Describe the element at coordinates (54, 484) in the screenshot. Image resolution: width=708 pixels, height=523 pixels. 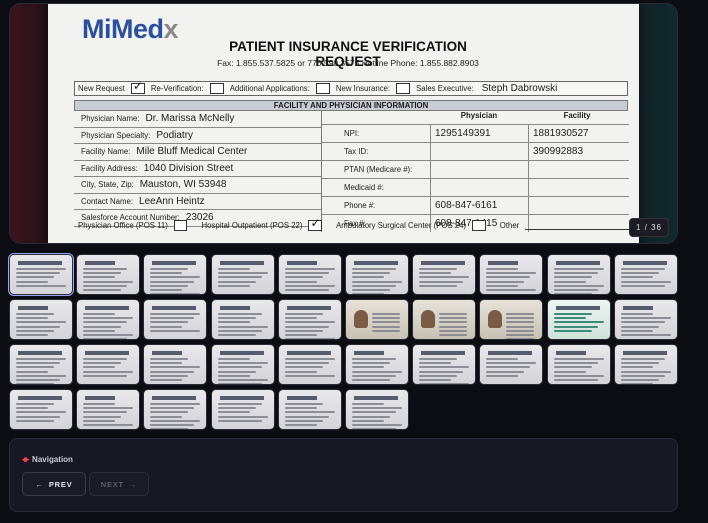
I see `prev-button: ← PREV` at that location.